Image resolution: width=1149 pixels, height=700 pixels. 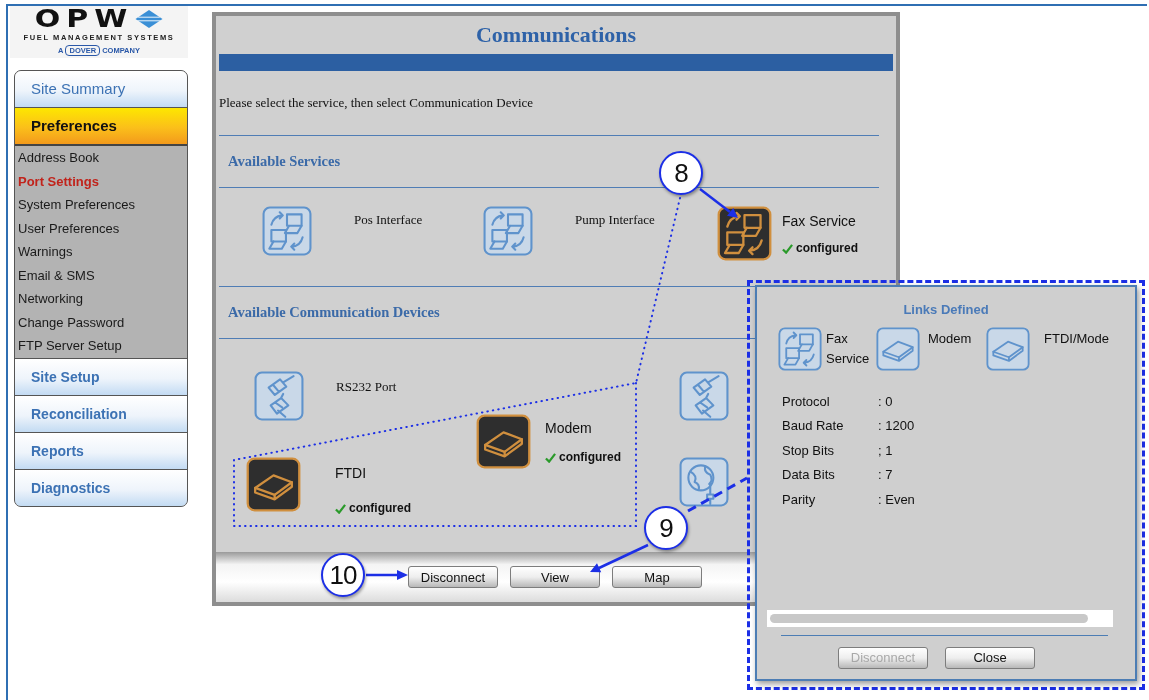 What do you see at coordinates (284, 161) in the screenshot?
I see `section-heading: Available Services` at bounding box center [284, 161].